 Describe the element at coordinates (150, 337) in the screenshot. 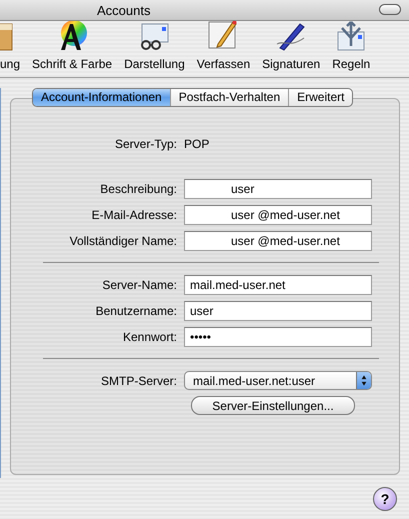

I see `field-label: Kennwort:` at that location.